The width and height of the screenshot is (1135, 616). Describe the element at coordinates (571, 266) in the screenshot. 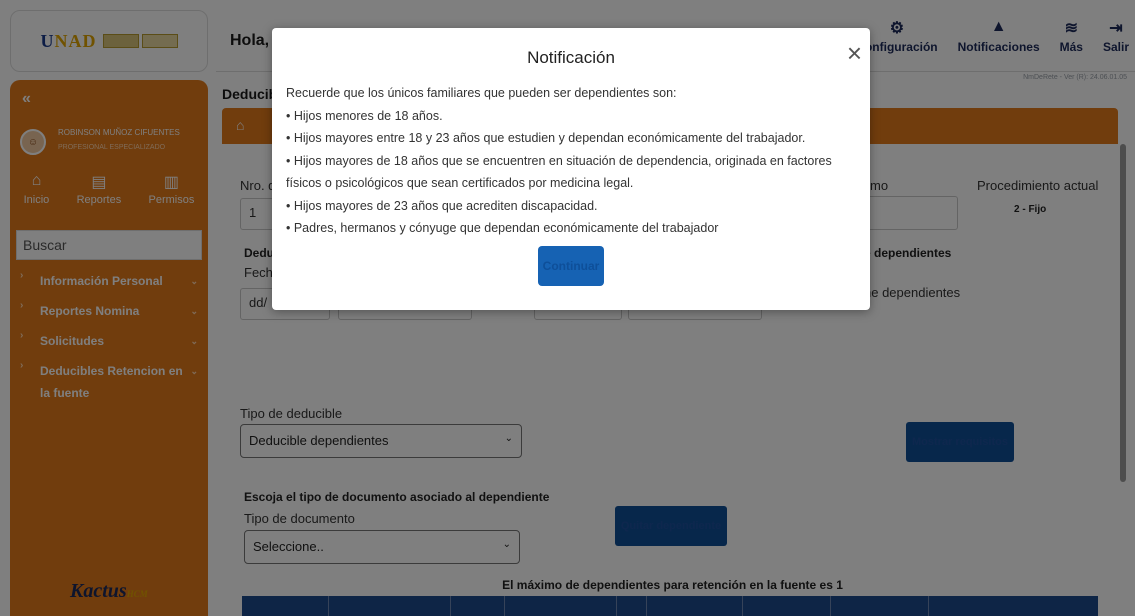

I see `continue-button: Continuar` at that location.